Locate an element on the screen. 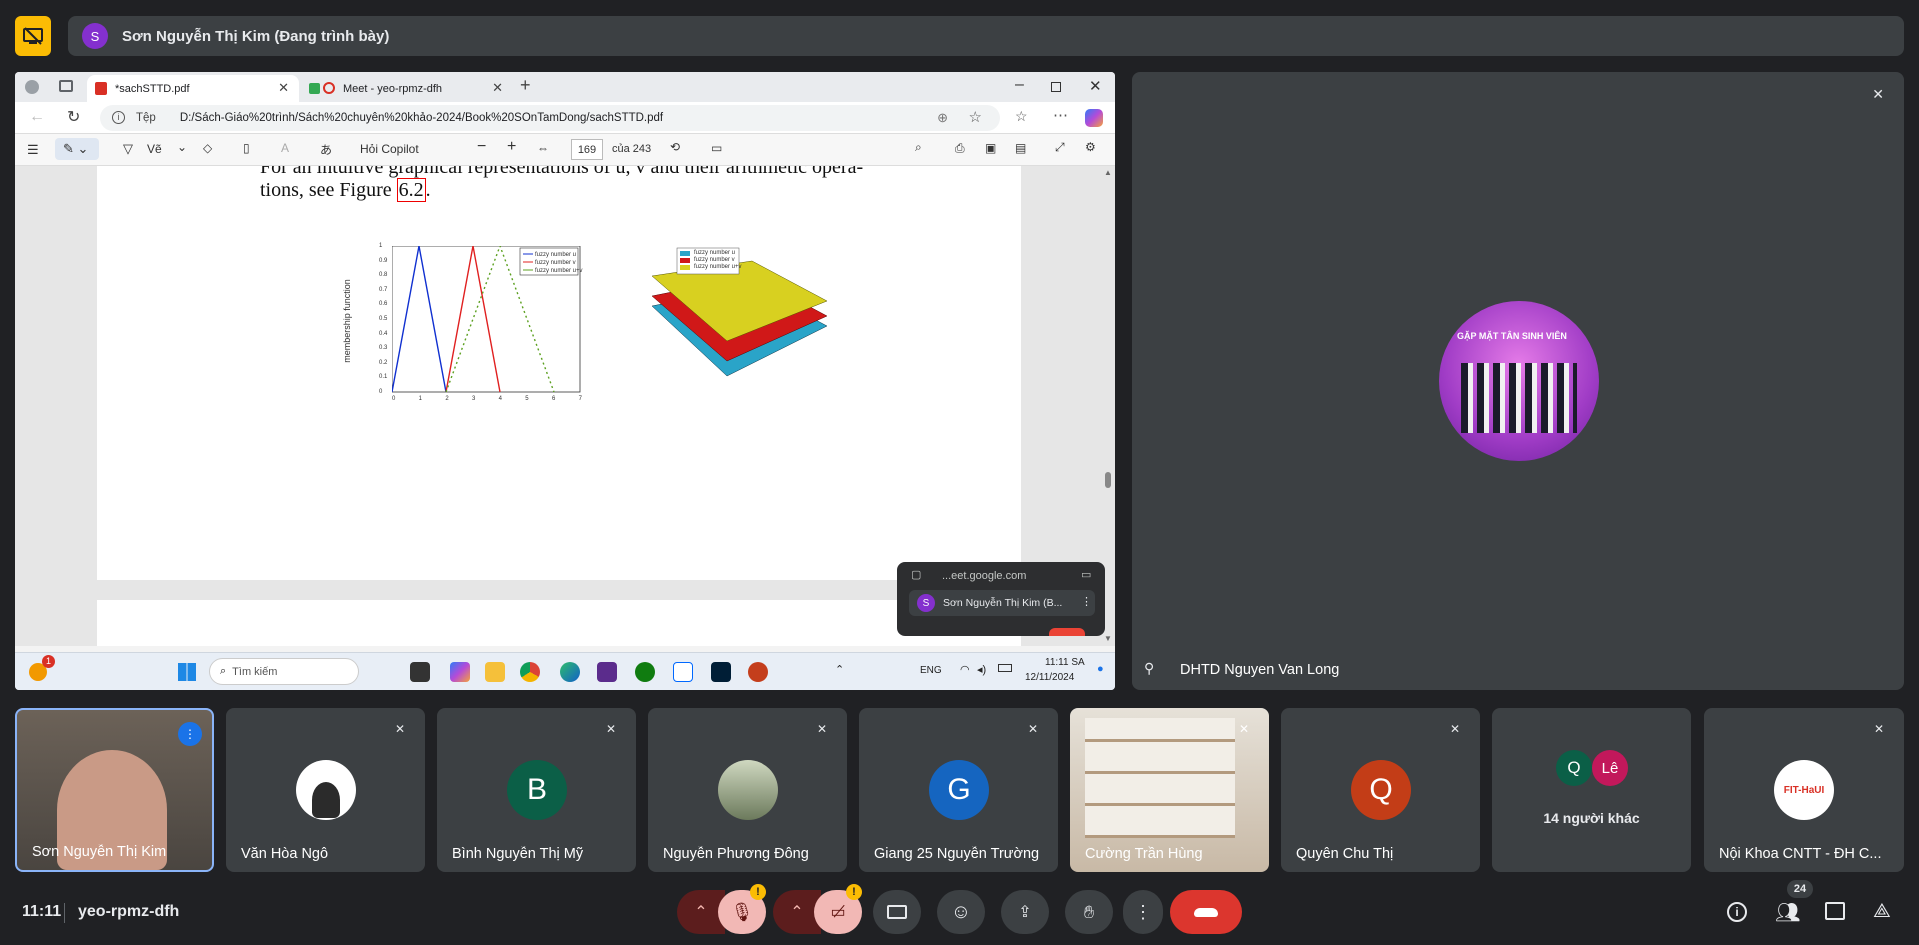  draw-icon: ▽ is located at coordinates (128, 149).